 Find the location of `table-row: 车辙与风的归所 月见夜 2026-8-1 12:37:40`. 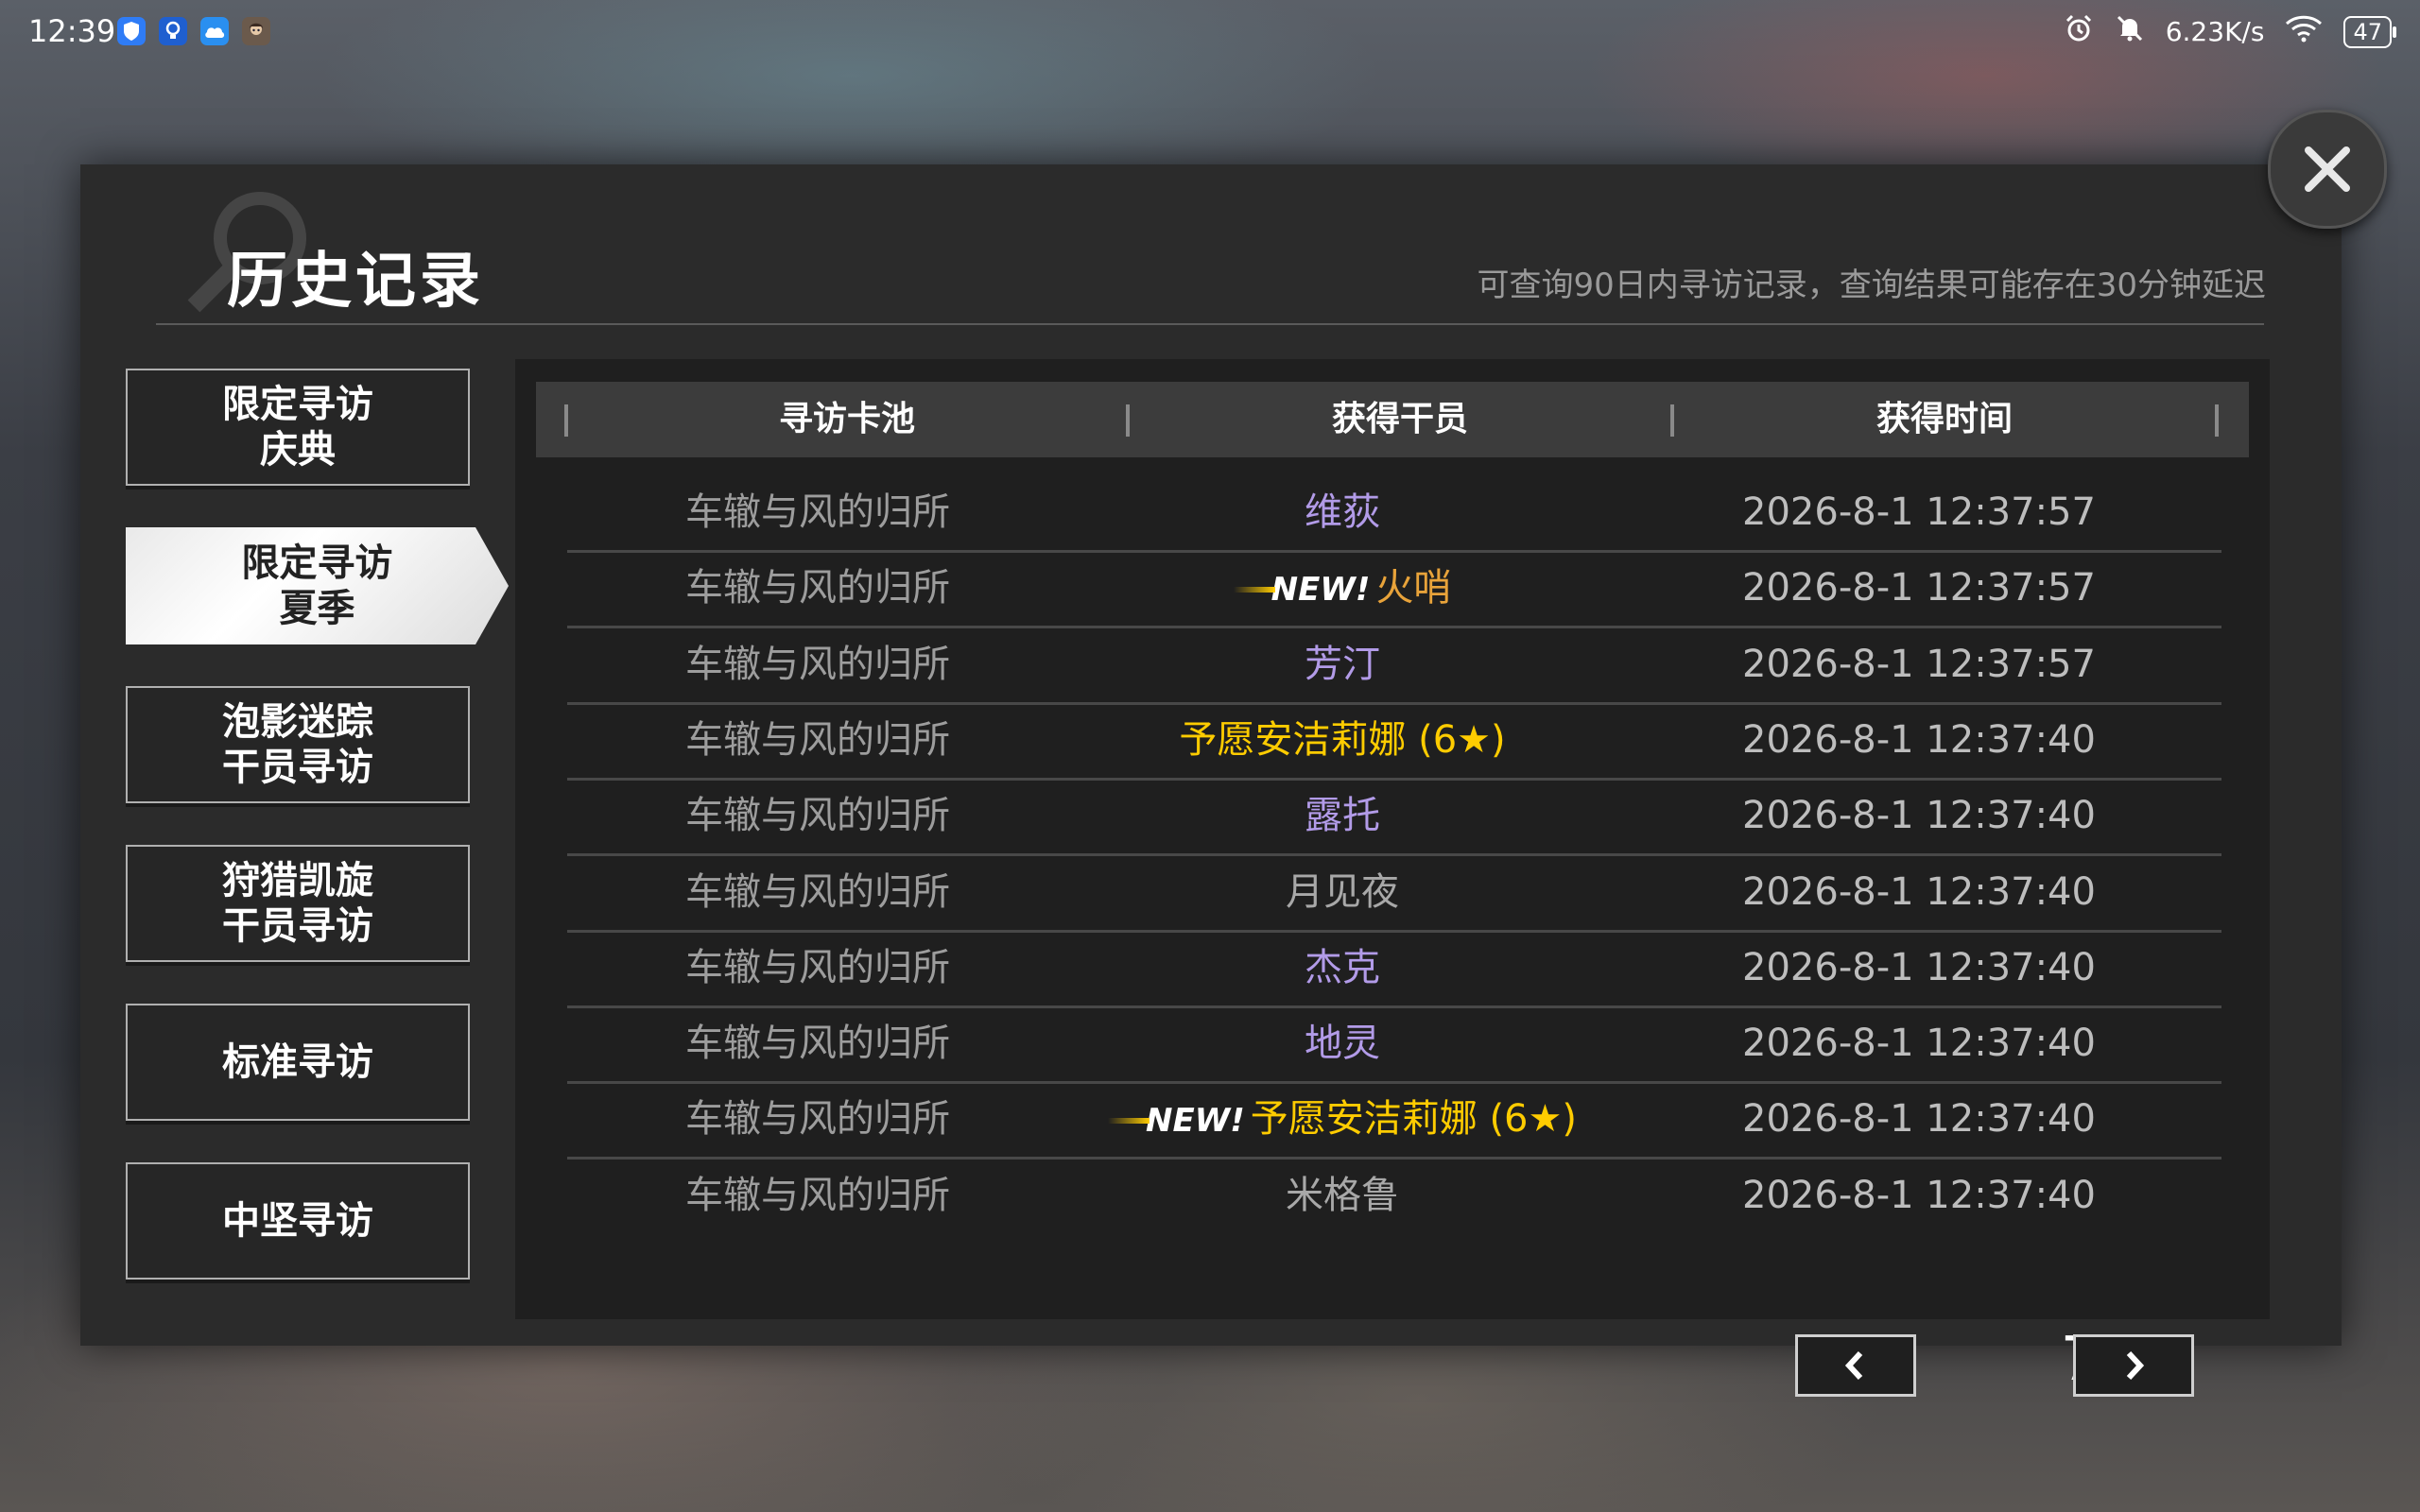

table-row: 车辙与风的归所 月见夜 2026-8-1 12:37:40 is located at coordinates (1394, 893).